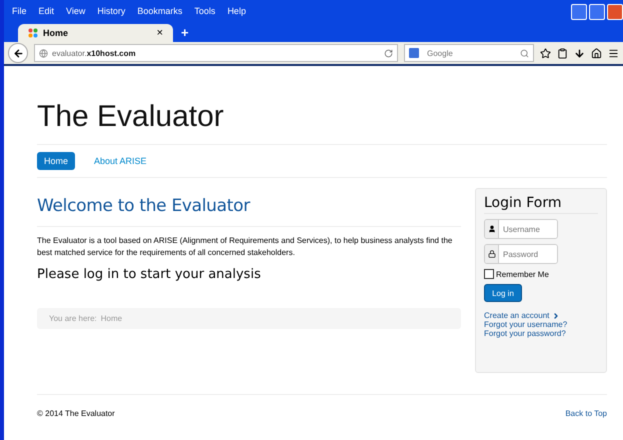  I want to click on menu-item: Edit, so click(46, 11).